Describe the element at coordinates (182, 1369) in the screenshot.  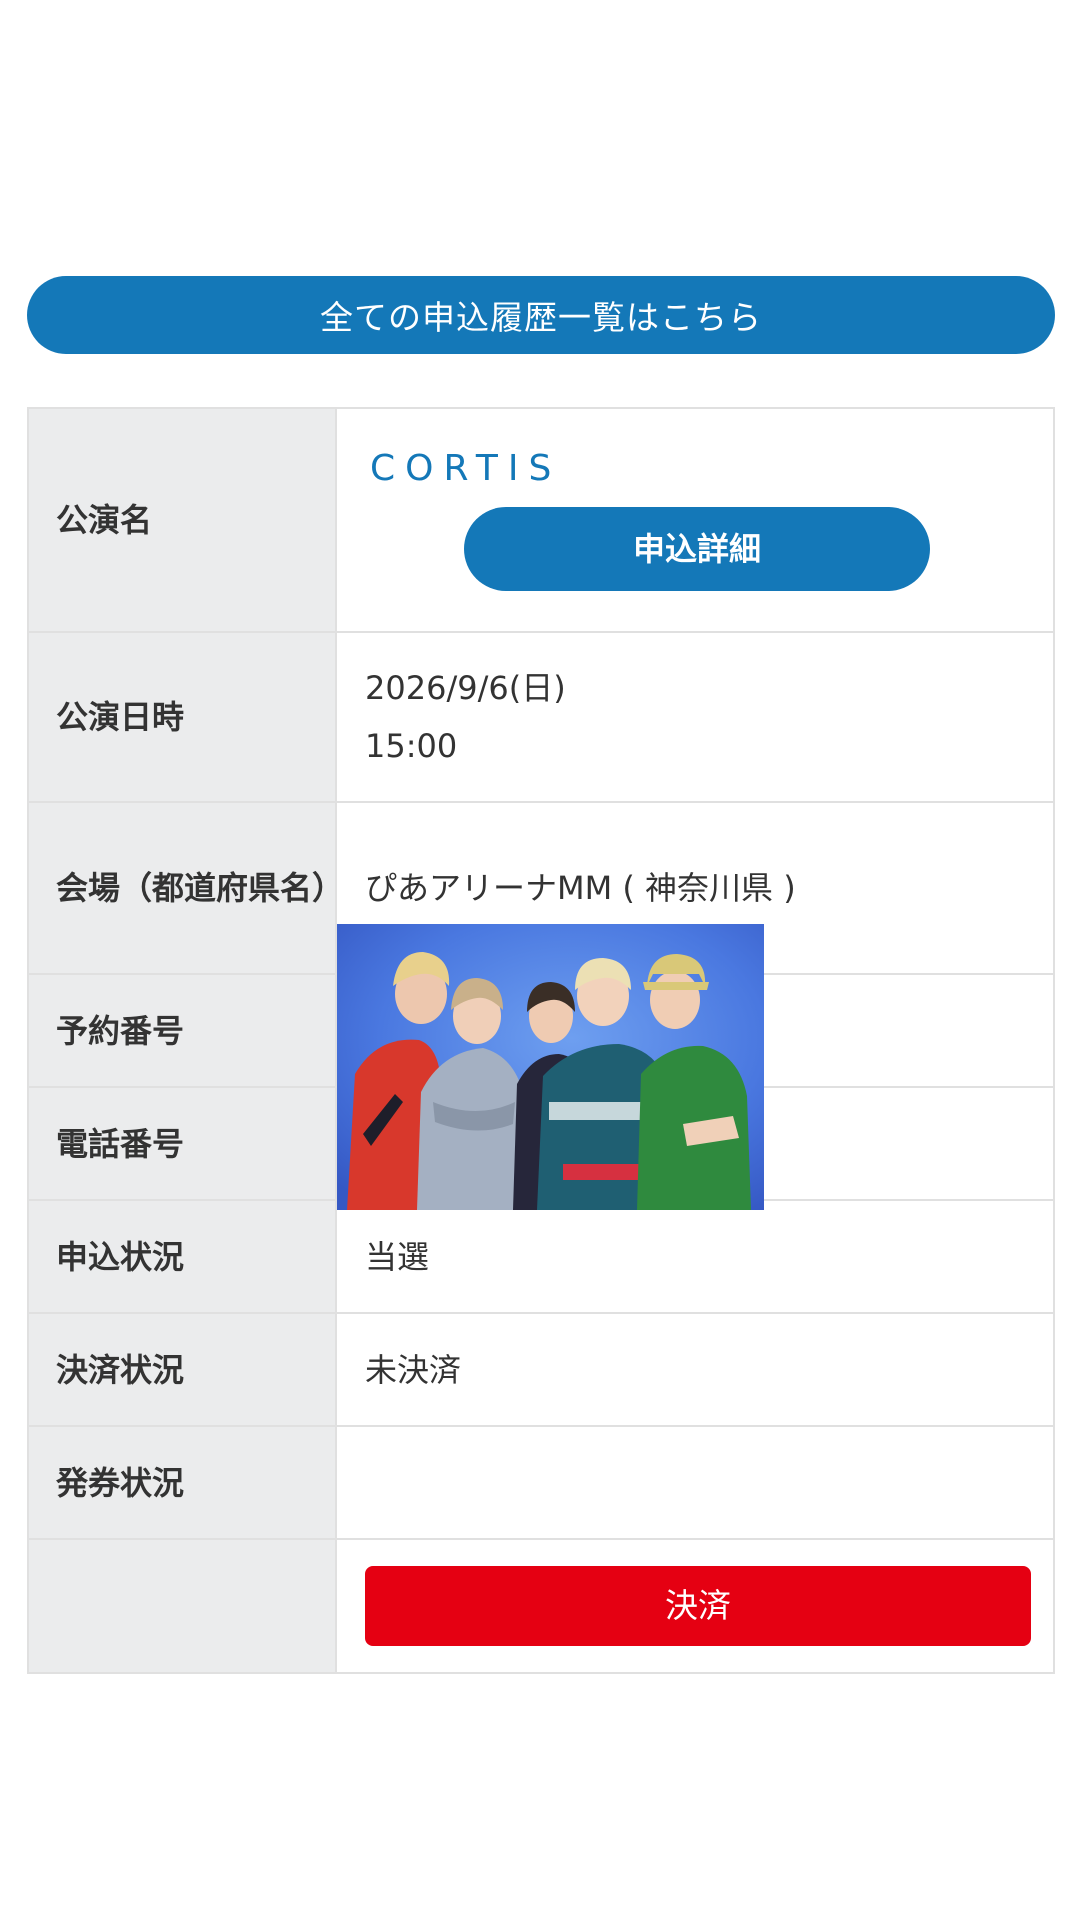
I see `payment-status-label: 決済状況` at that location.